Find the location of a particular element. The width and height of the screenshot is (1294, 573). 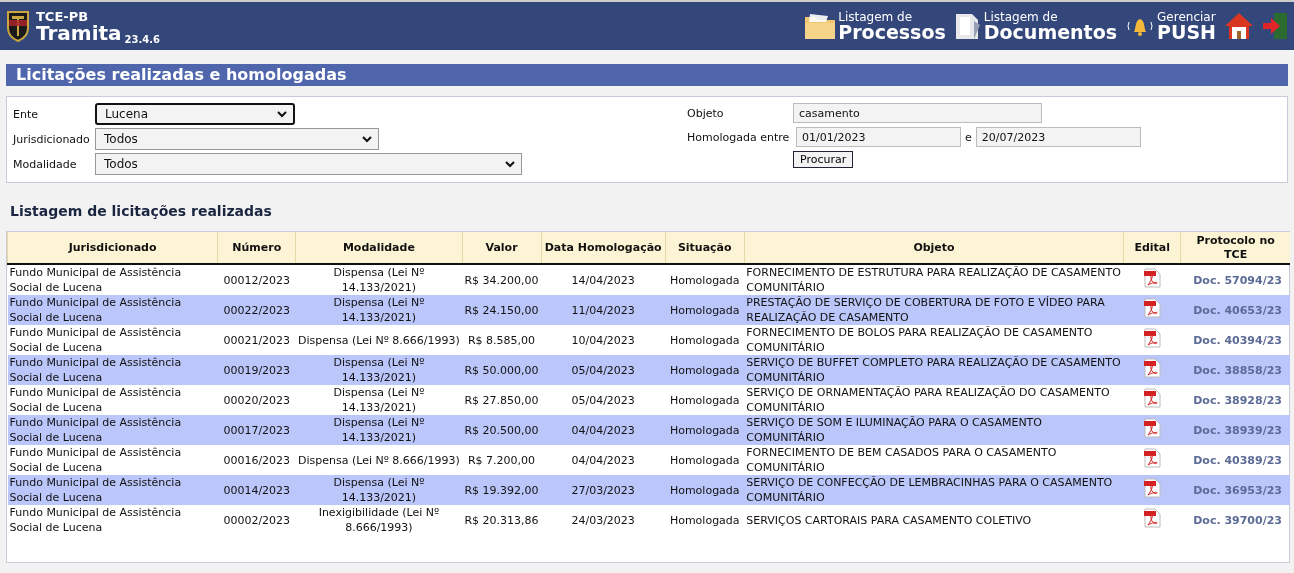

column-header: Edital is located at coordinates (1152, 248).